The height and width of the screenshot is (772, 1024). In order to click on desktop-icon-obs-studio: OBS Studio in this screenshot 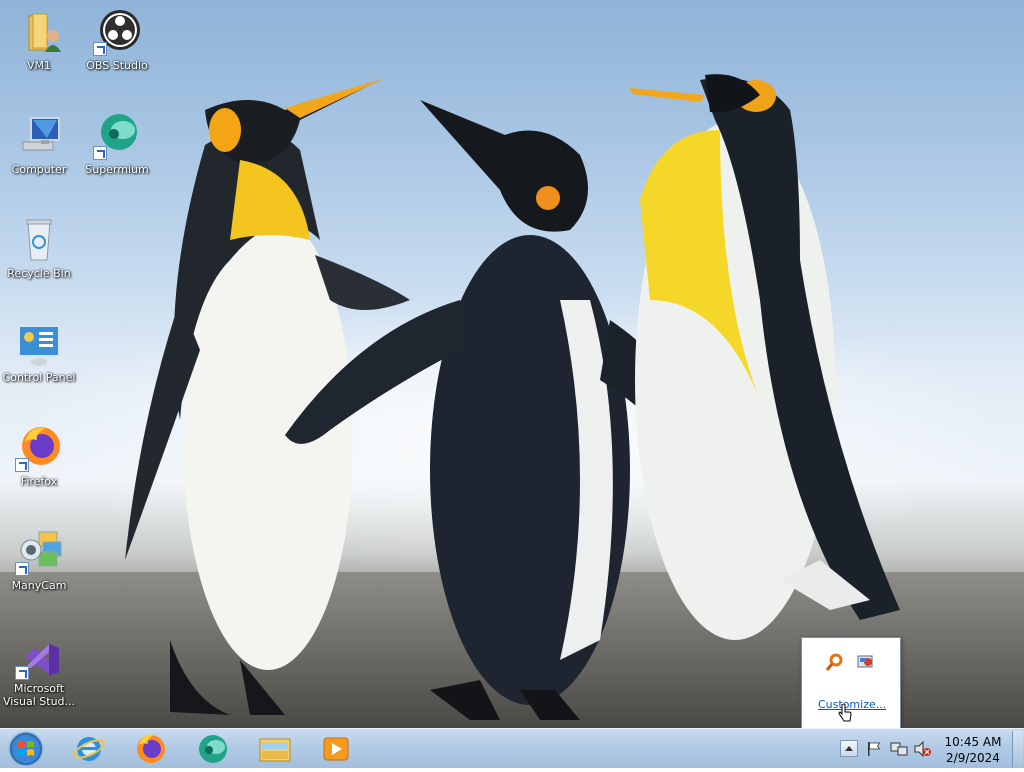, I will do `click(117, 40)`.